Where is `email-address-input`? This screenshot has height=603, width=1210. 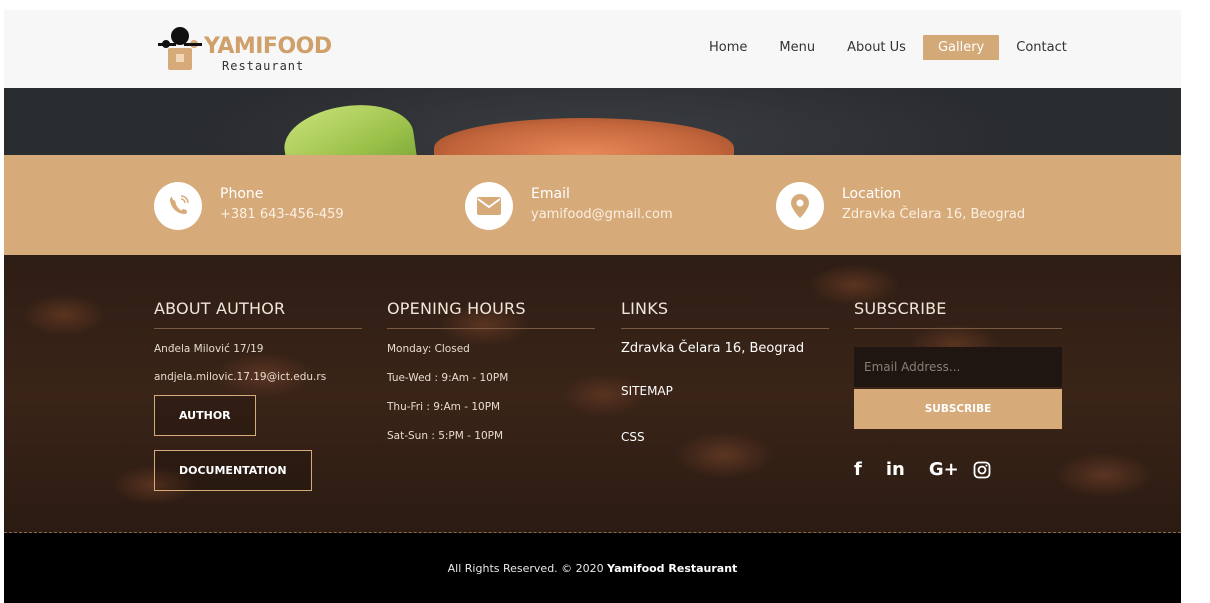 email-address-input is located at coordinates (958, 367).